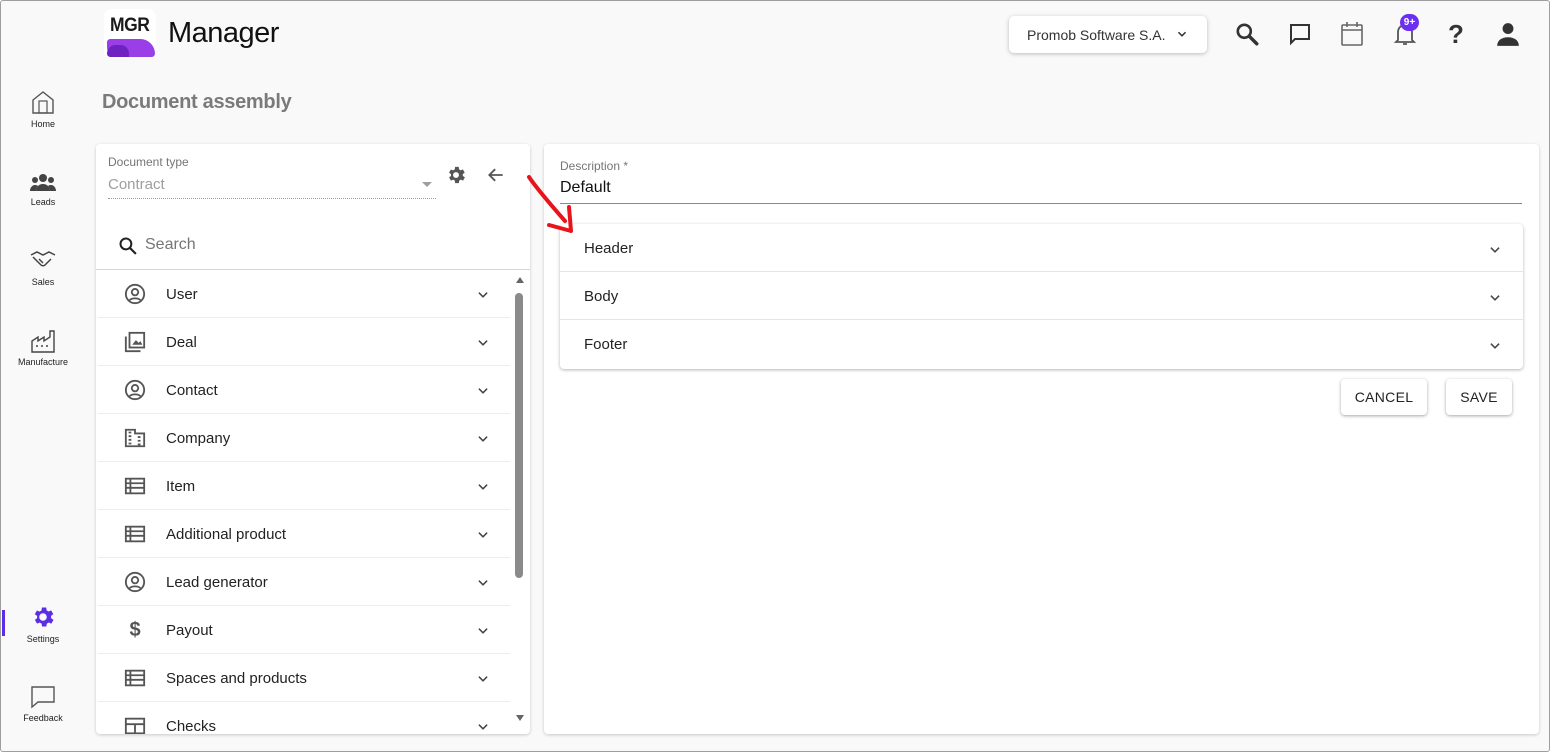 The image size is (1560, 755). I want to click on accordion-item-body: Body, so click(1041, 296).